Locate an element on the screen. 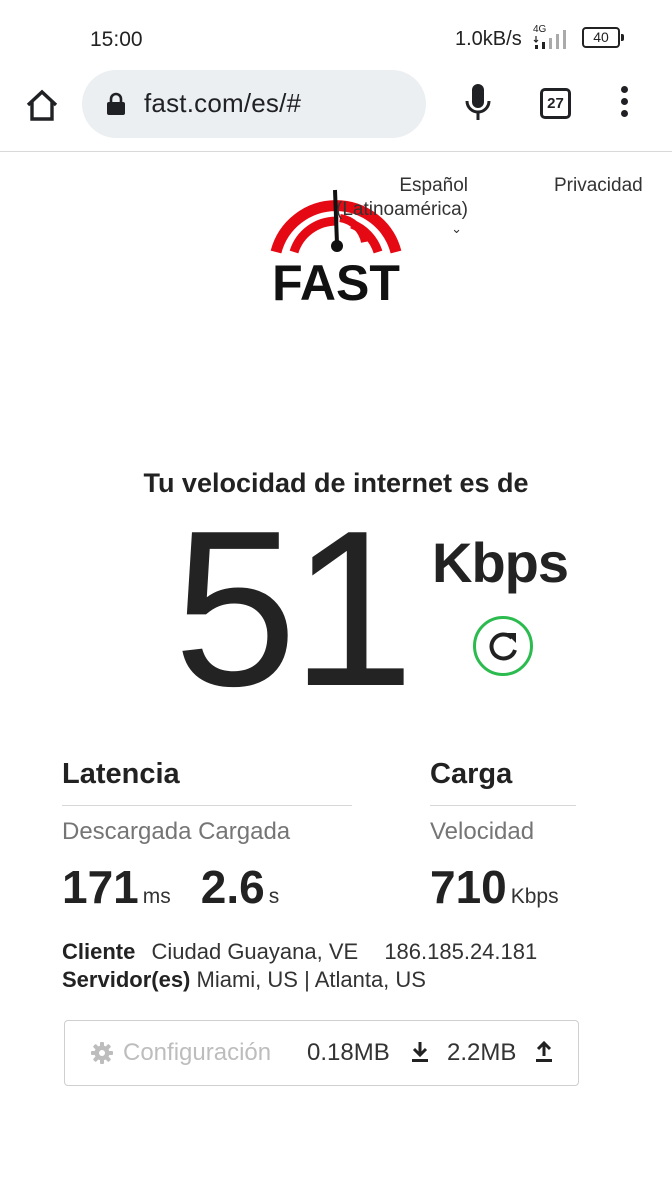 This screenshot has height=1200, width=672. status-time: 15:00 is located at coordinates (116, 39).